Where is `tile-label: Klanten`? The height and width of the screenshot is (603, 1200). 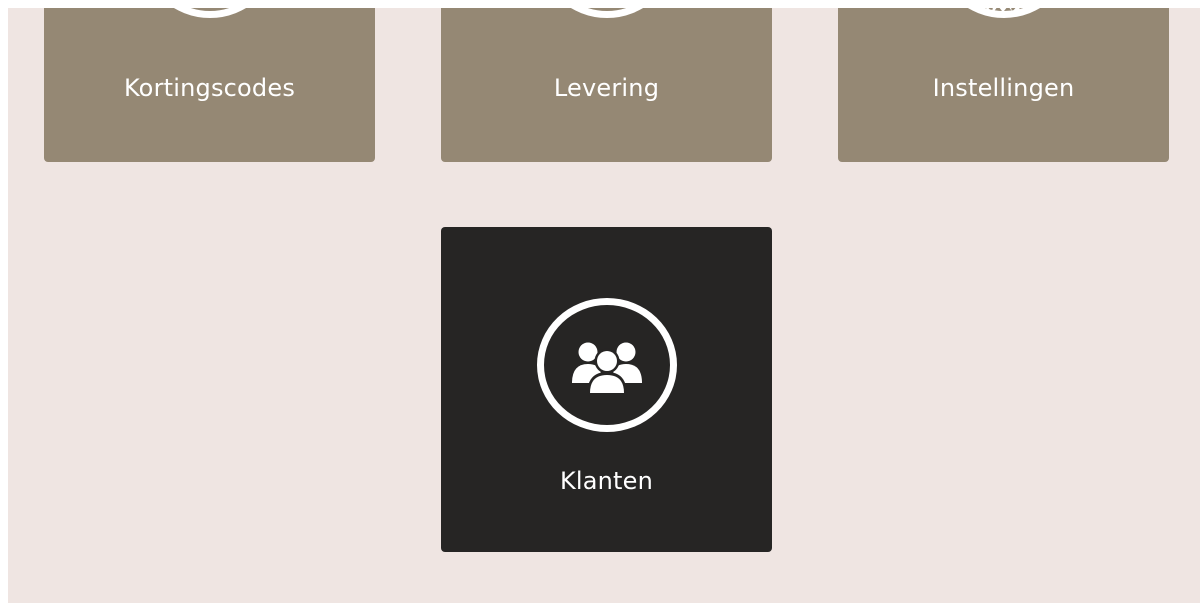
tile-label: Klanten is located at coordinates (606, 481).